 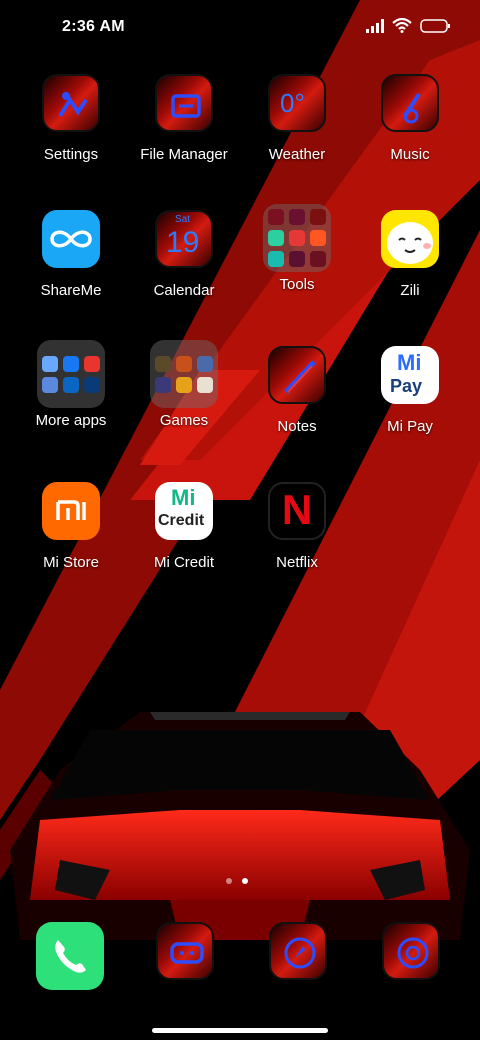 What do you see at coordinates (183, 219) in the screenshot?
I see `calendar-day: Sat` at bounding box center [183, 219].